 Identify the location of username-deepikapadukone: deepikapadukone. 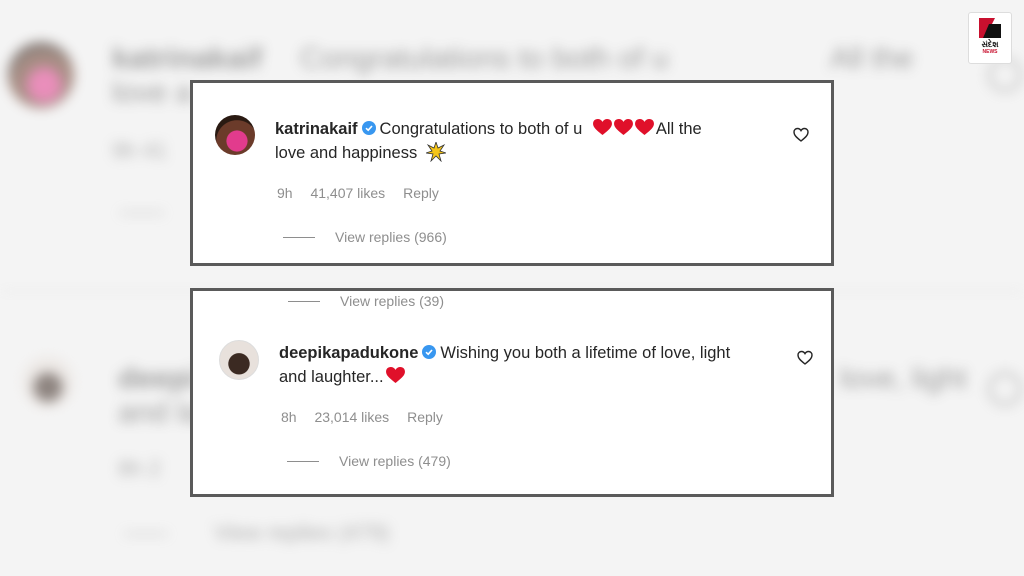
(348, 353).